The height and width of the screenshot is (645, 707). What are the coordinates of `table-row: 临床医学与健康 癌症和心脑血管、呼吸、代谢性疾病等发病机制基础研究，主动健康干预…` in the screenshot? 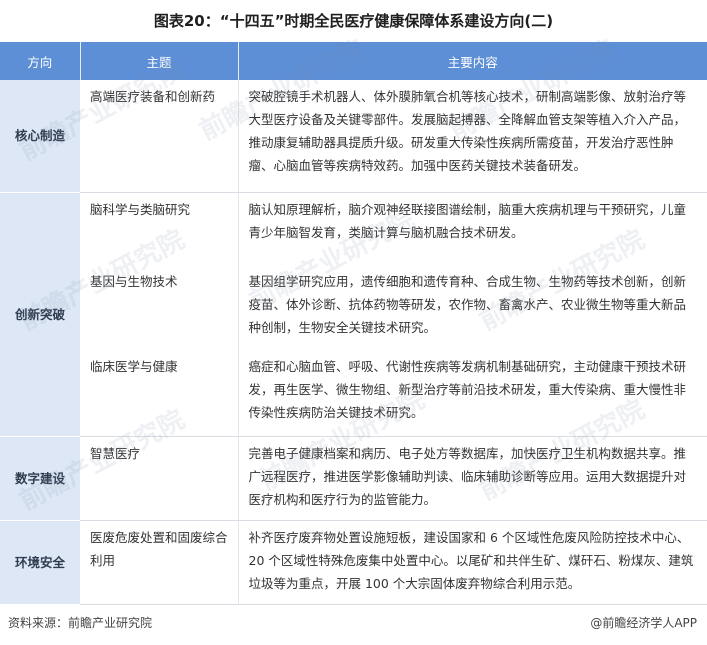 It's located at (353, 393).